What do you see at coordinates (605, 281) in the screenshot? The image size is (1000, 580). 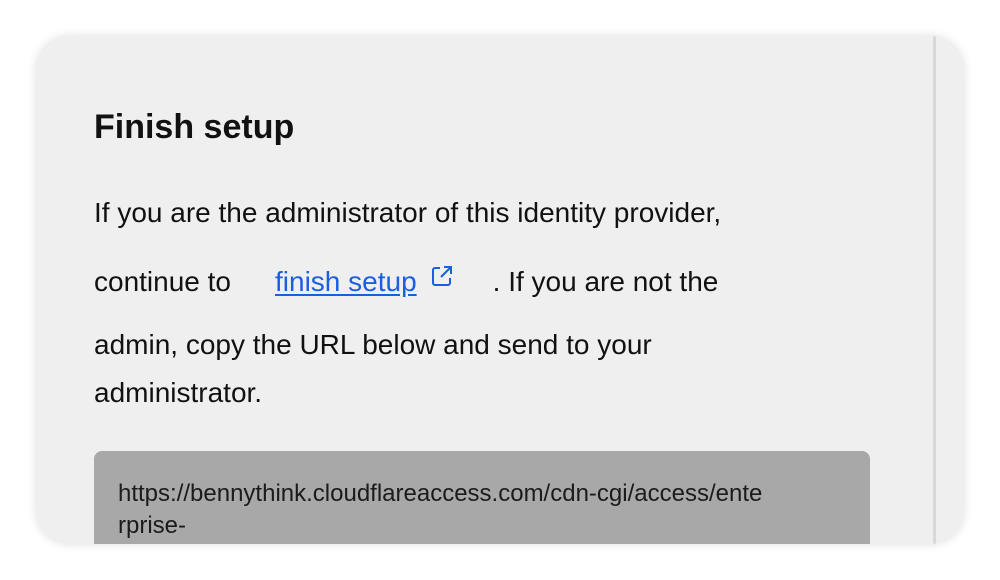 I see `not-admin-text: . If you are not the` at bounding box center [605, 281].